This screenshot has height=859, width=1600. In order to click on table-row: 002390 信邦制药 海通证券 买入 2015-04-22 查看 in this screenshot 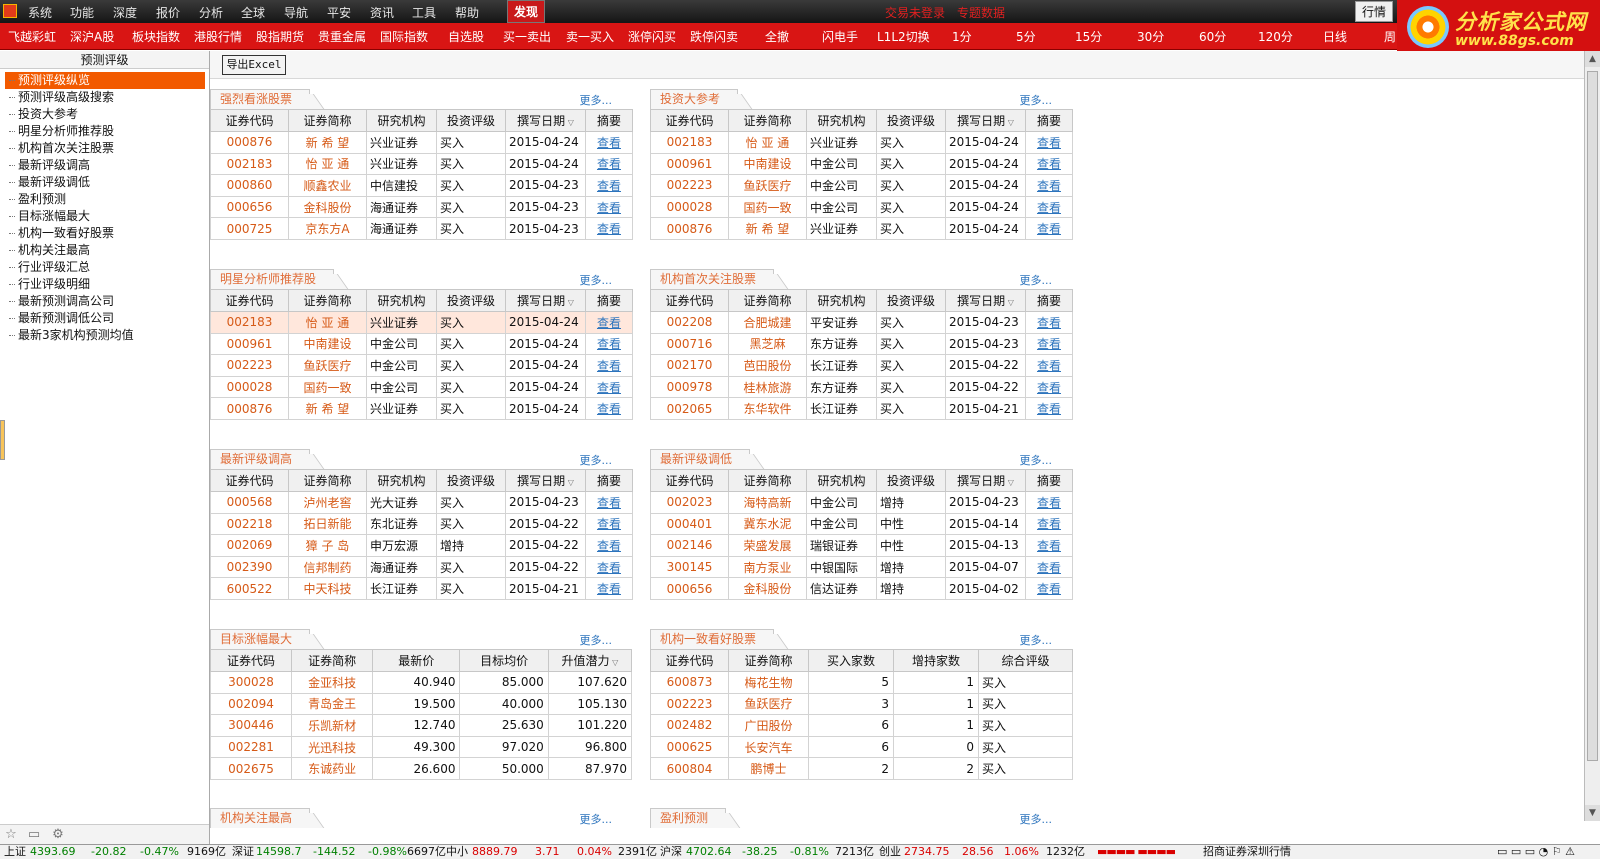, I will do `click(421, 567)`.